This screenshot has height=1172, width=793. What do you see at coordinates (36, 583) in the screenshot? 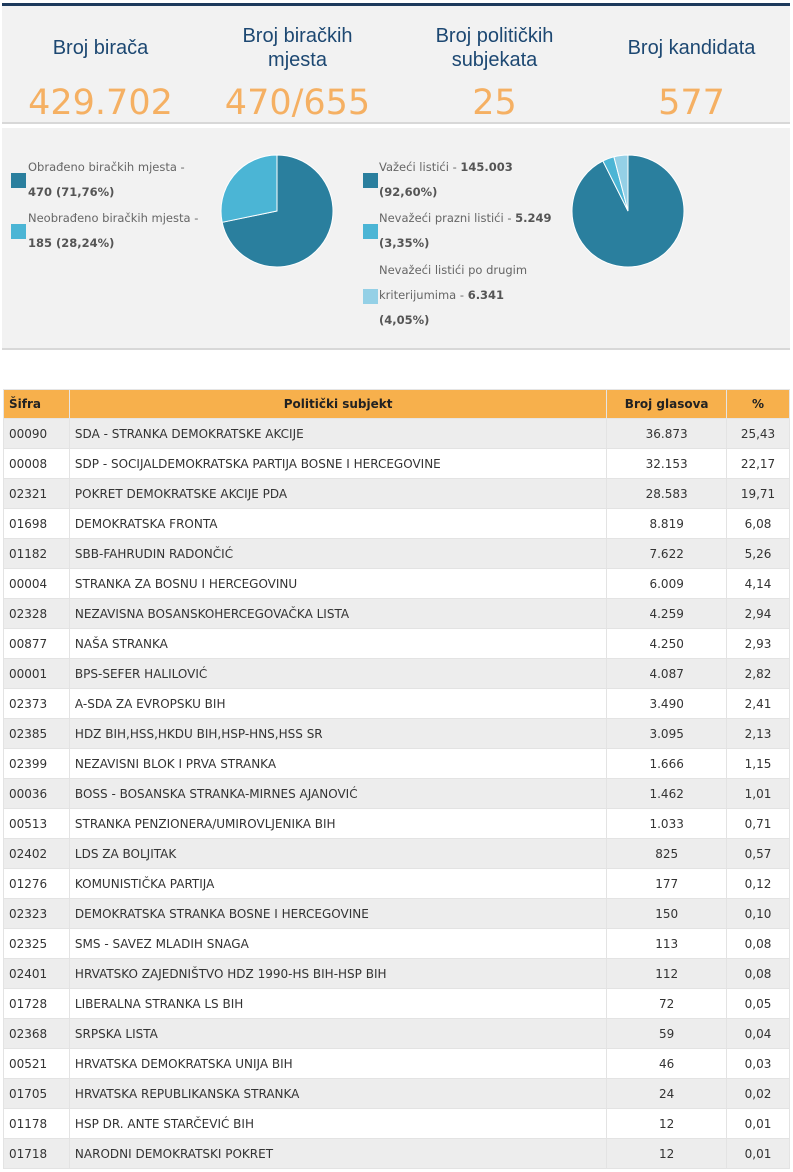
I see `cell-code: 00004` at bounding box center [36, 583].